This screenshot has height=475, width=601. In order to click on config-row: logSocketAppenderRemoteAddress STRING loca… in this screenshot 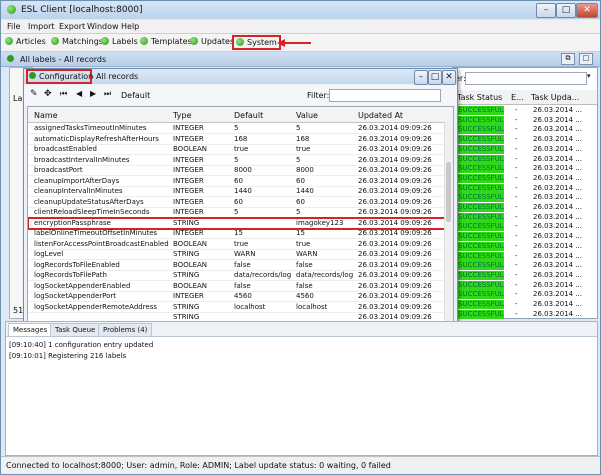, I will do `click(237, 307)`.